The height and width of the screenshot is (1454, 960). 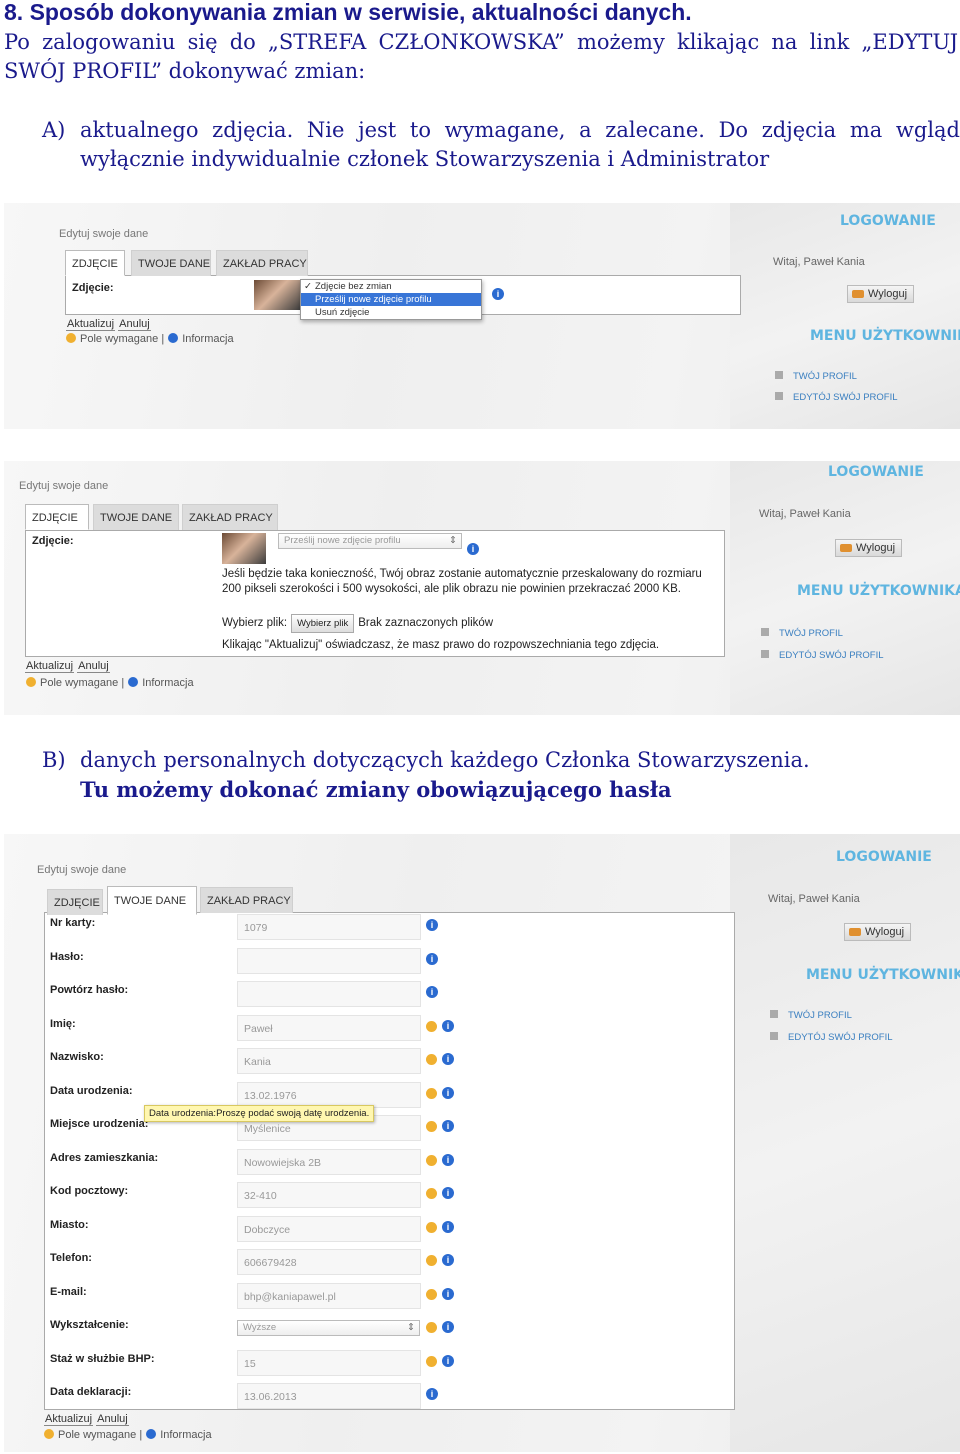 I want to click on field-input: 13.02.1976, so click(x=329, y=1094).